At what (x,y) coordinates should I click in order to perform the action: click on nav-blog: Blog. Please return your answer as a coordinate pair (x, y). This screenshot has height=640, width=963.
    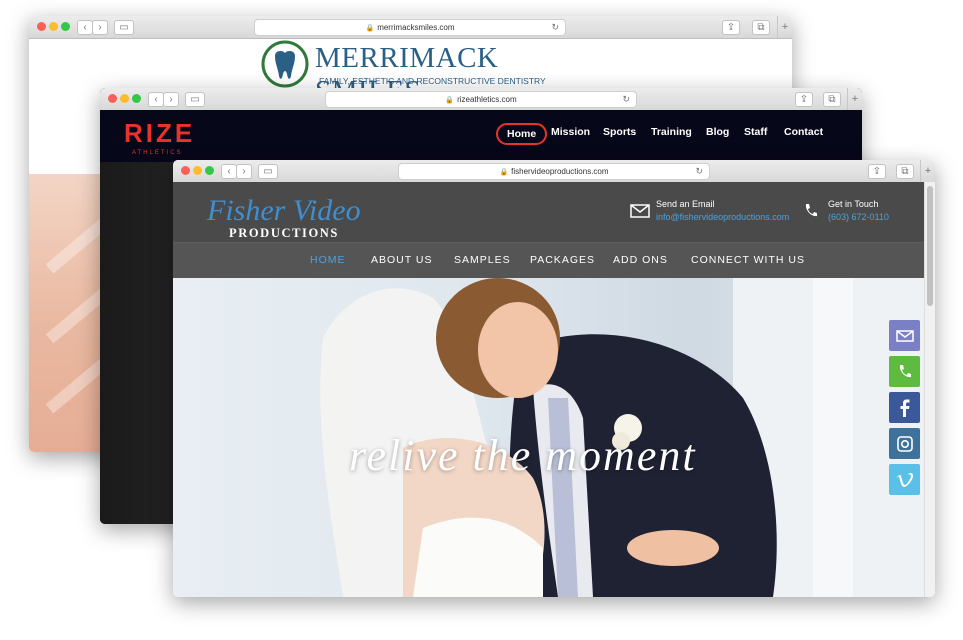
    Looking at the image, I should click on (717, 132).